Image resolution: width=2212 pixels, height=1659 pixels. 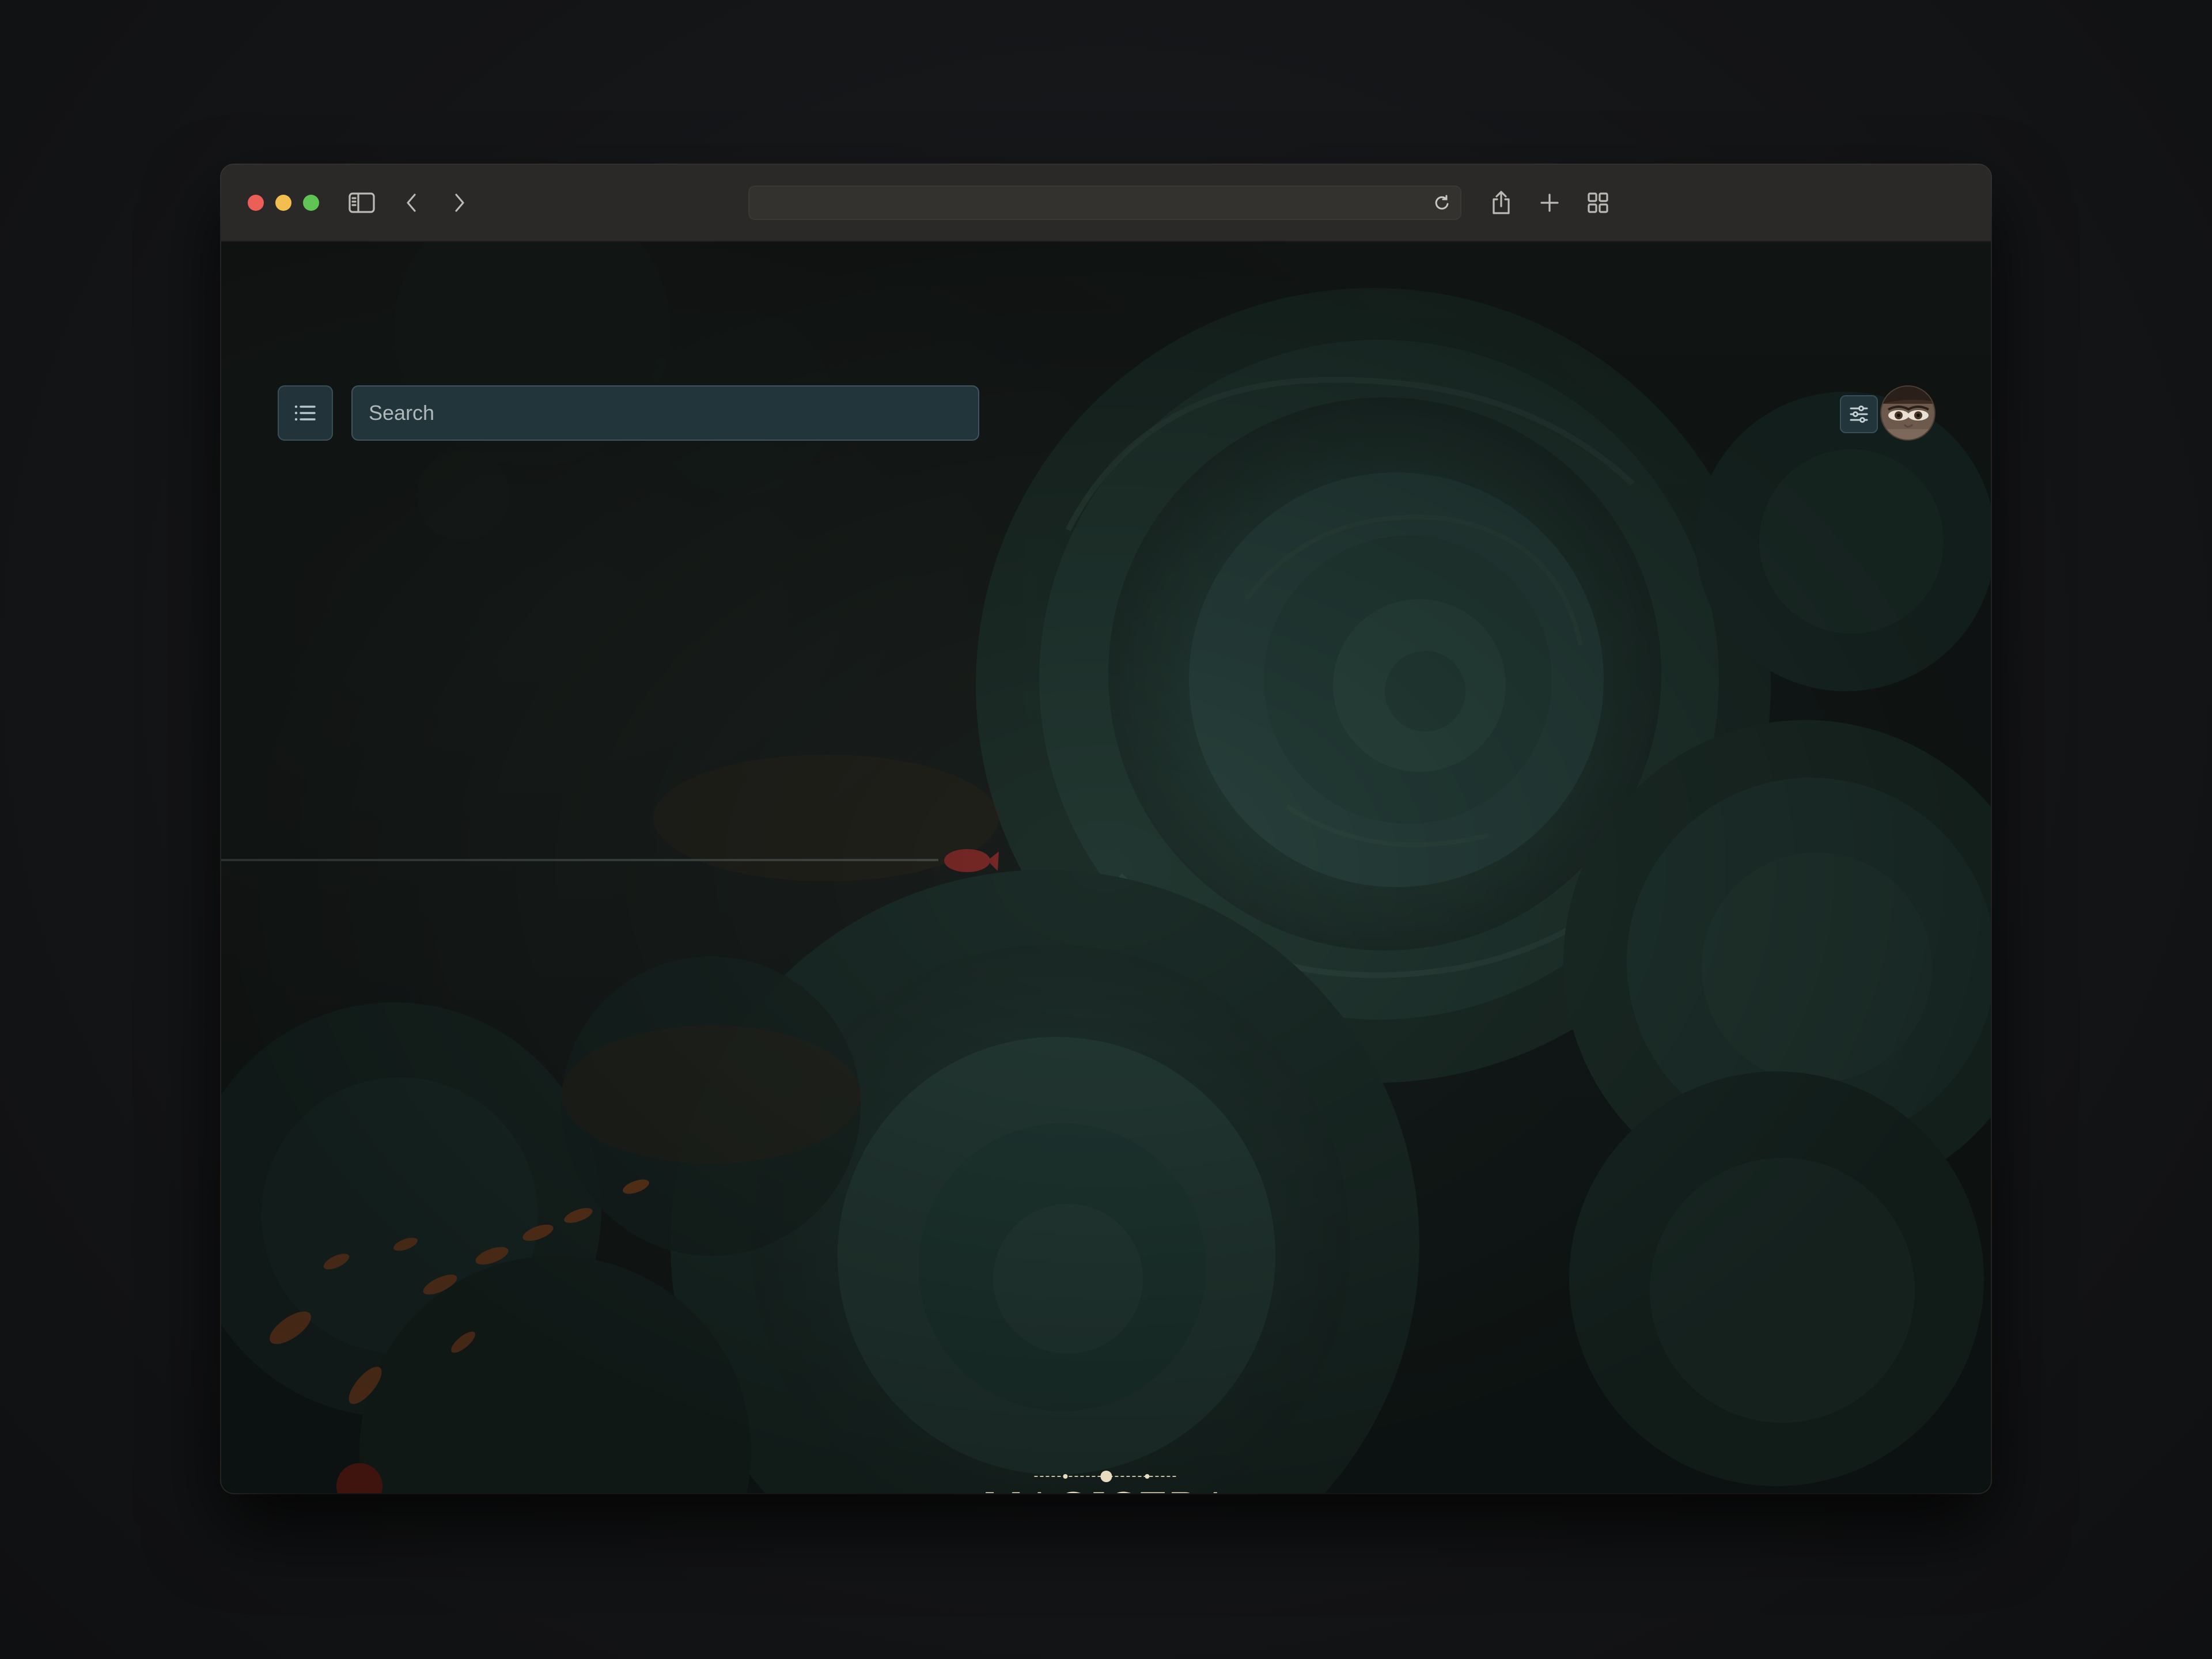 What do you see at coordinates (311, 203) in the screenshot?
I see `maximize-window-button` at bounding box center [311, 203].